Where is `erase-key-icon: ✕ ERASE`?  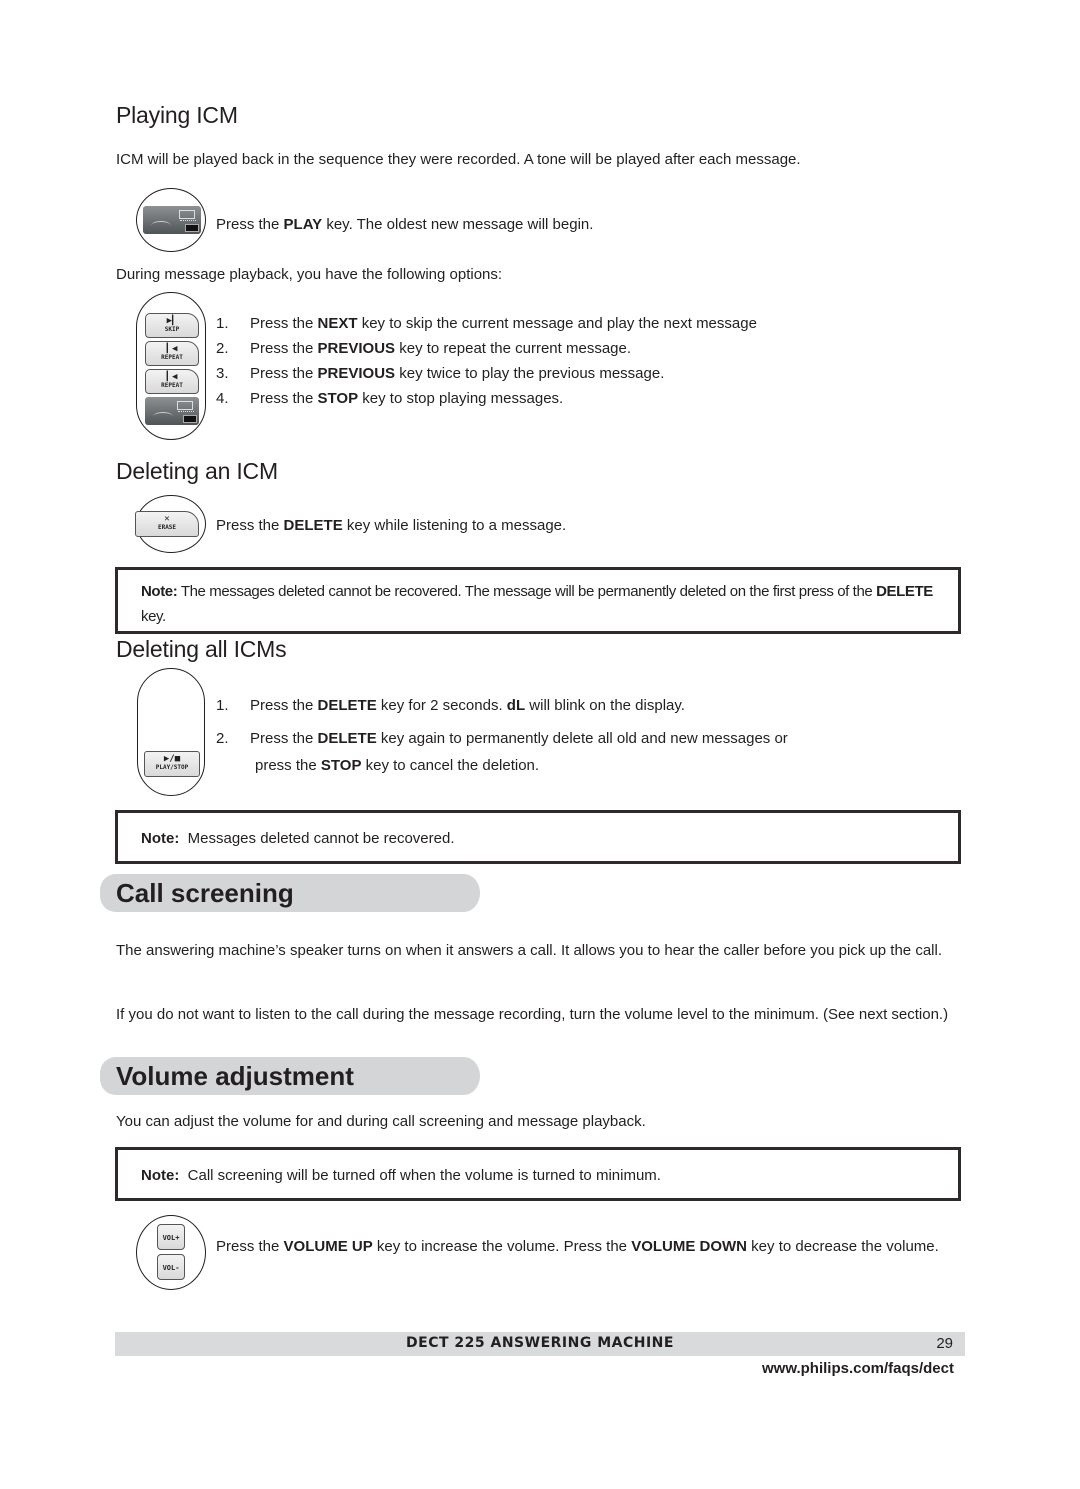
erase-key-icon: ✕ ERASE is located at coordinates (167, 524).